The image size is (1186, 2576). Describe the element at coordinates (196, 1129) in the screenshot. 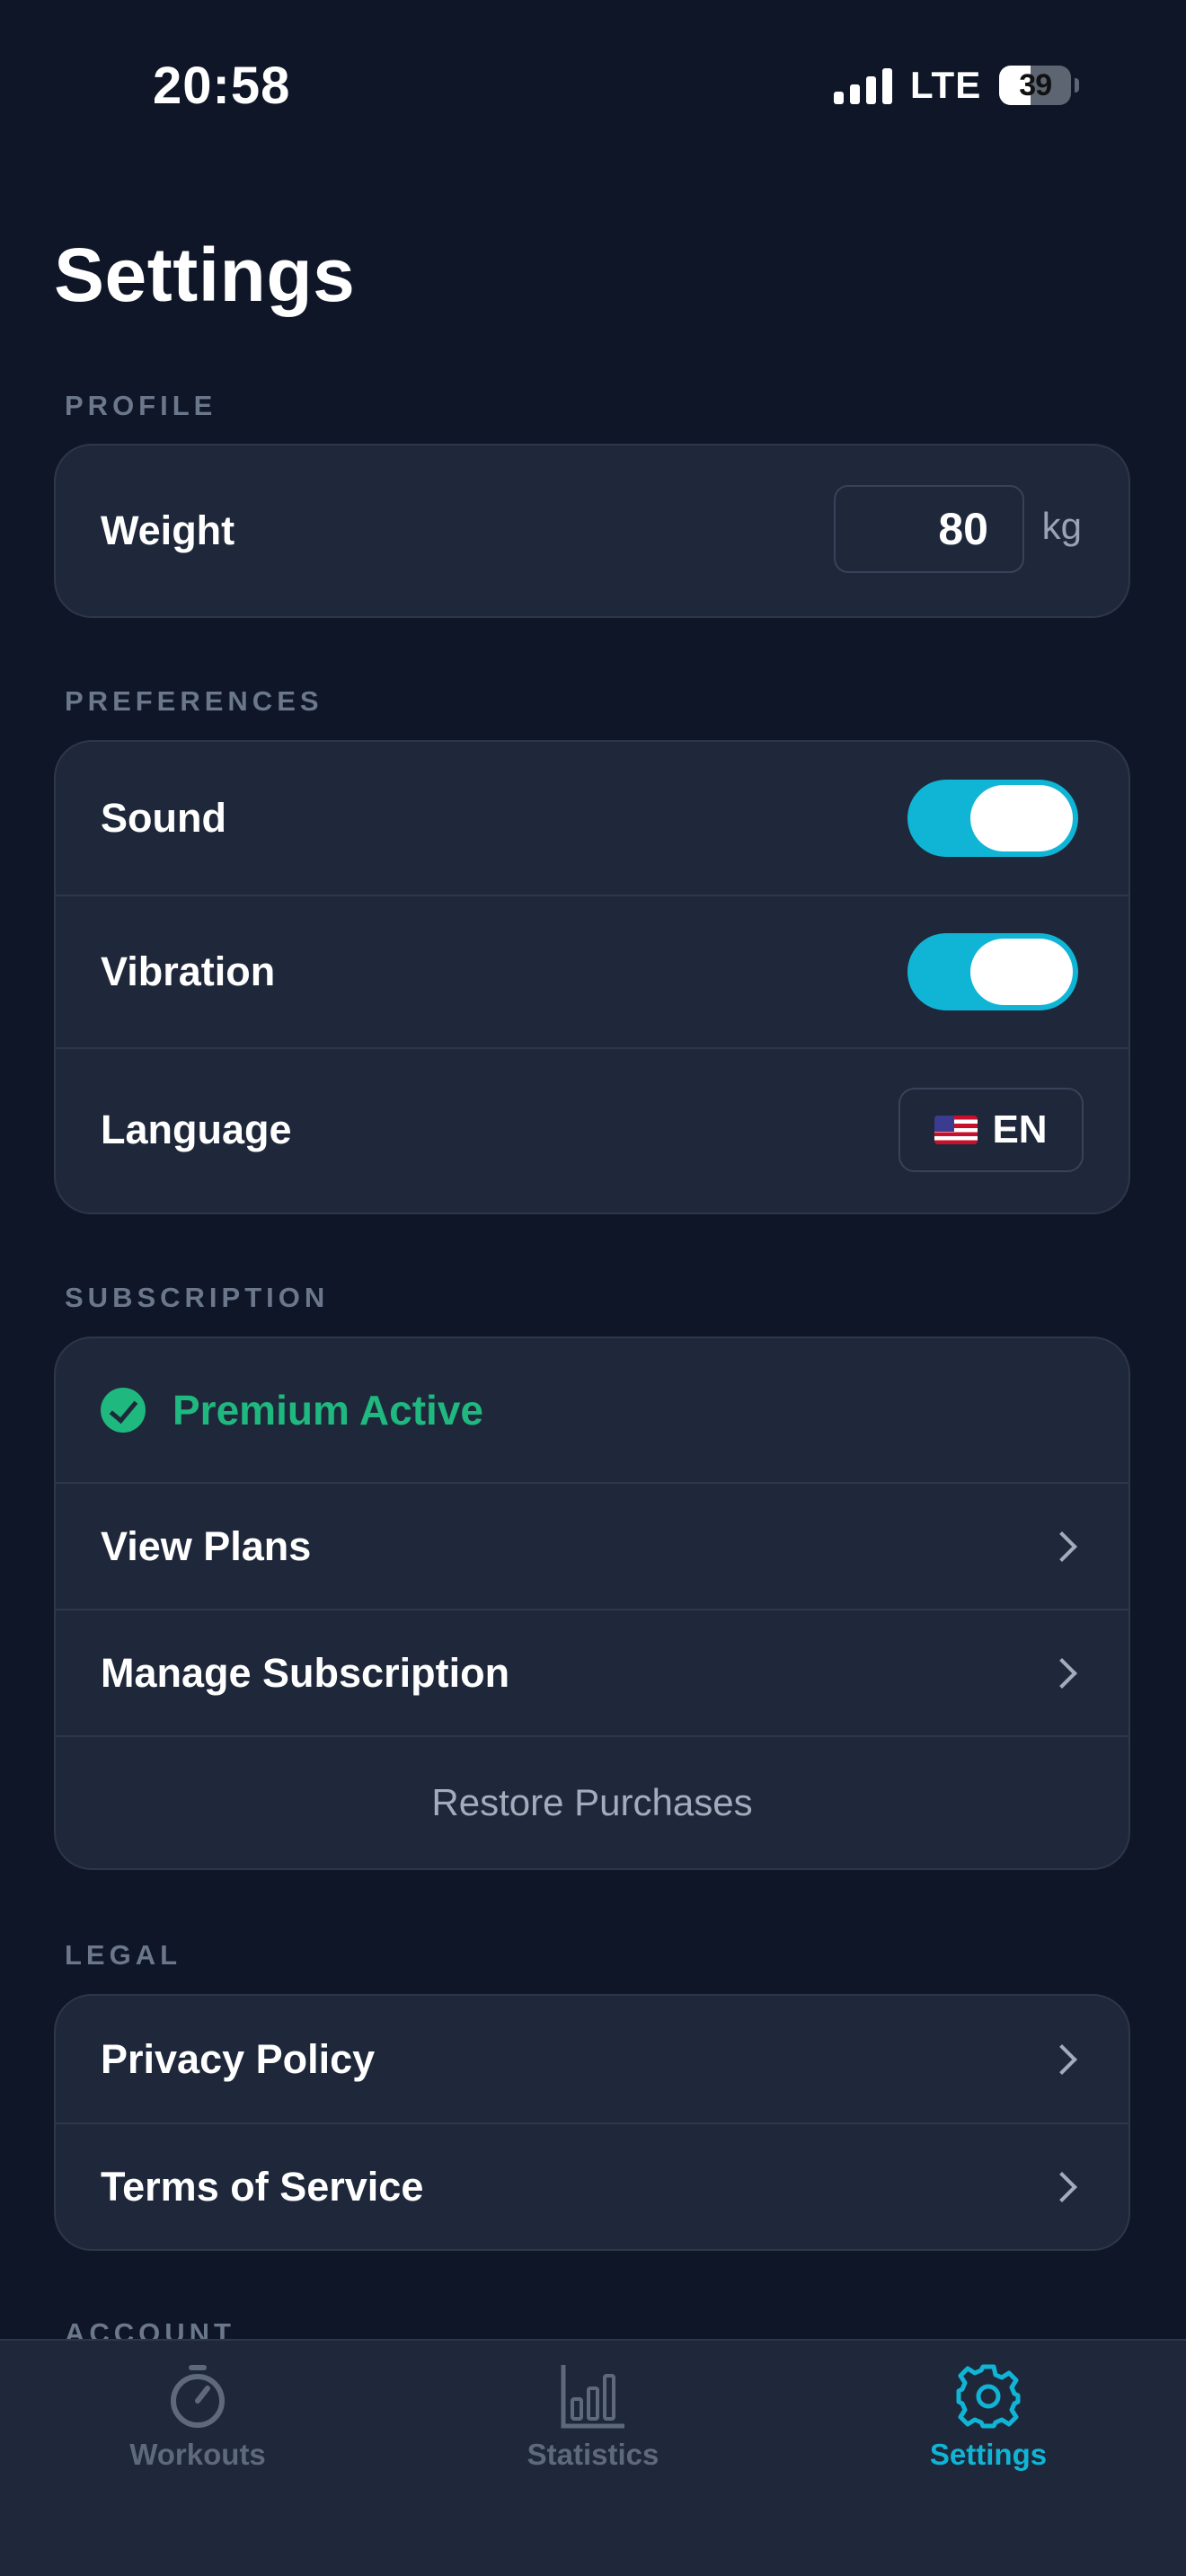

I see `language-label: Language` at that location.